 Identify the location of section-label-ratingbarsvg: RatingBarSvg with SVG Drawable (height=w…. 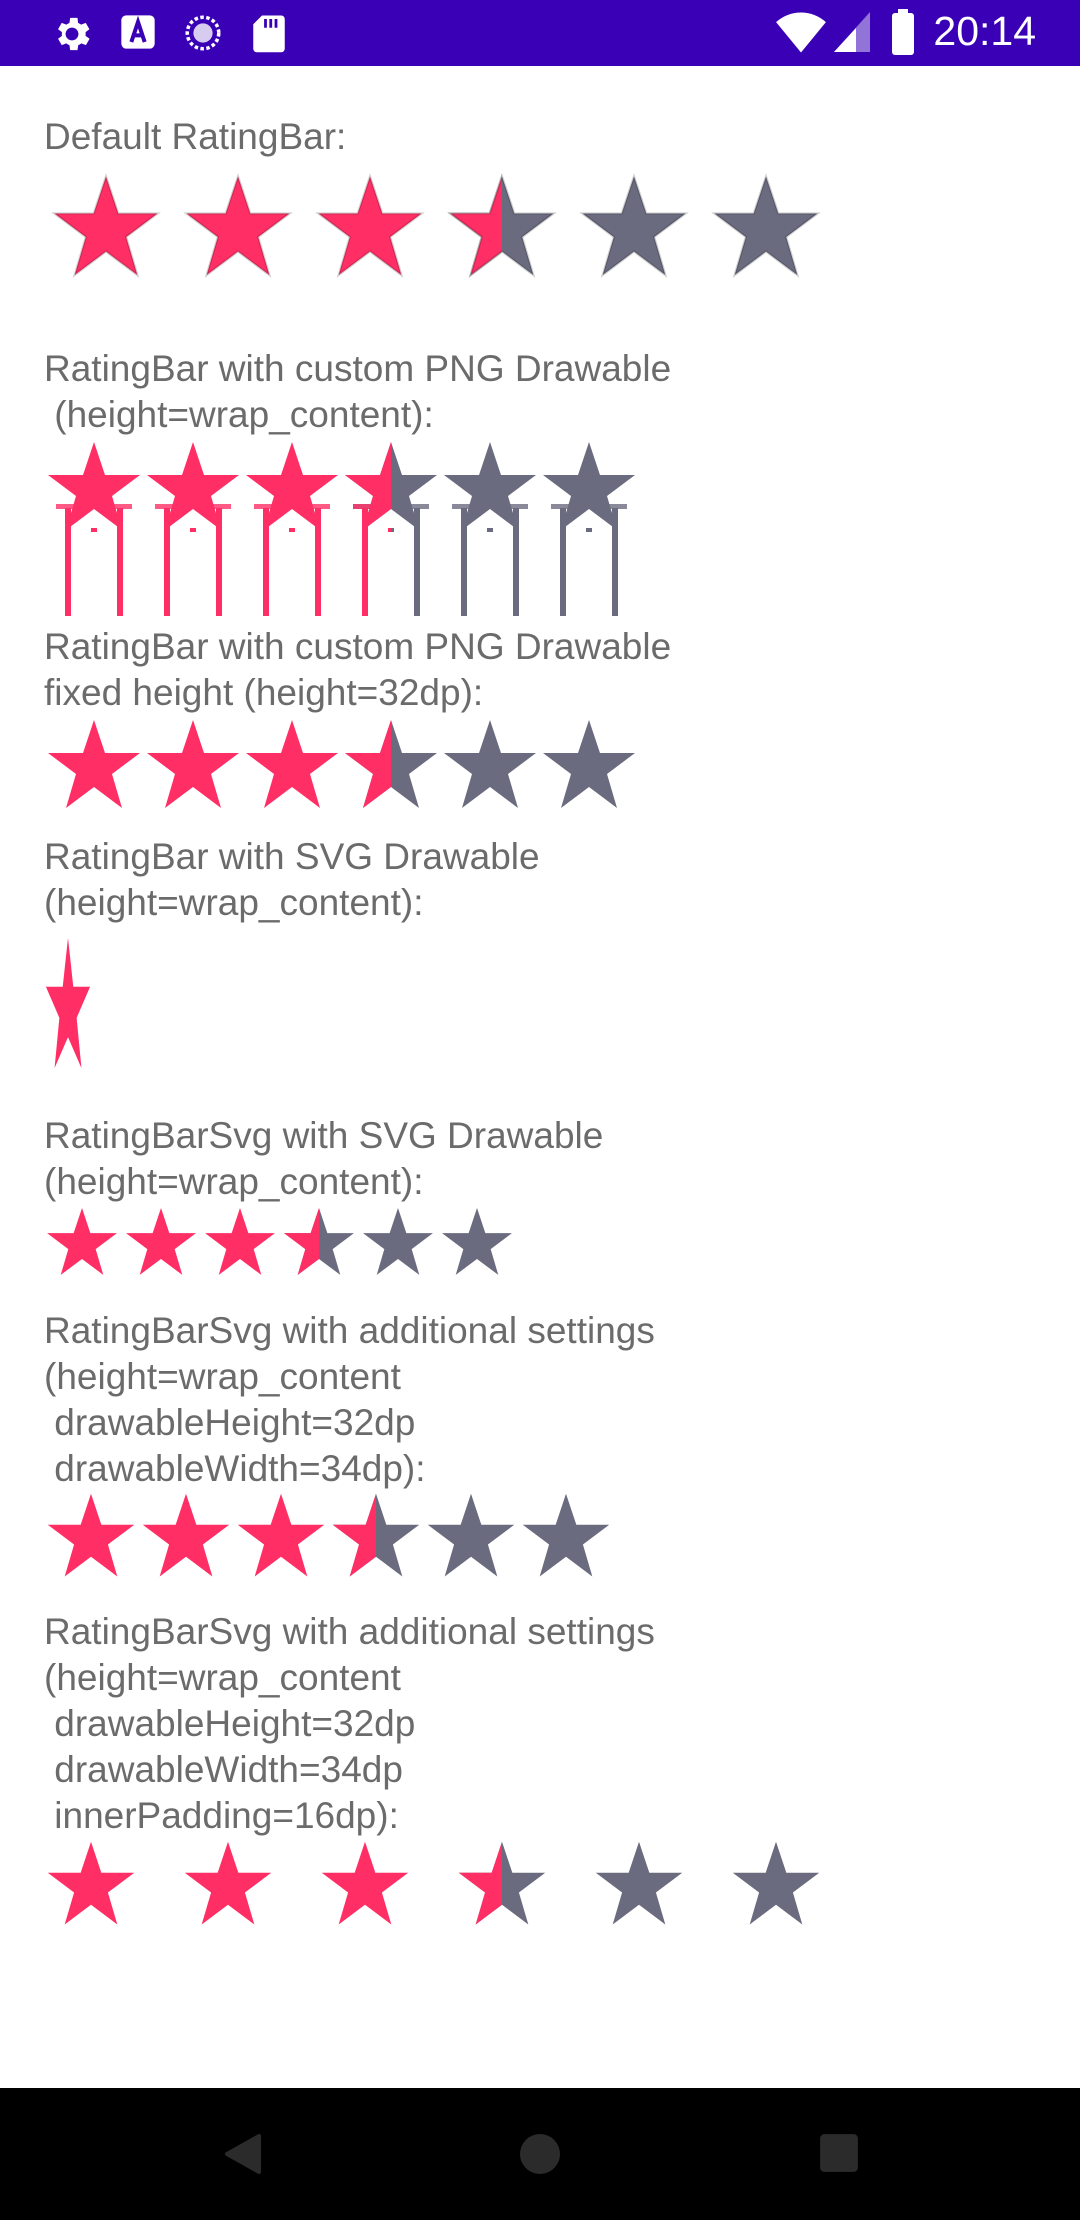
(324, 1158).